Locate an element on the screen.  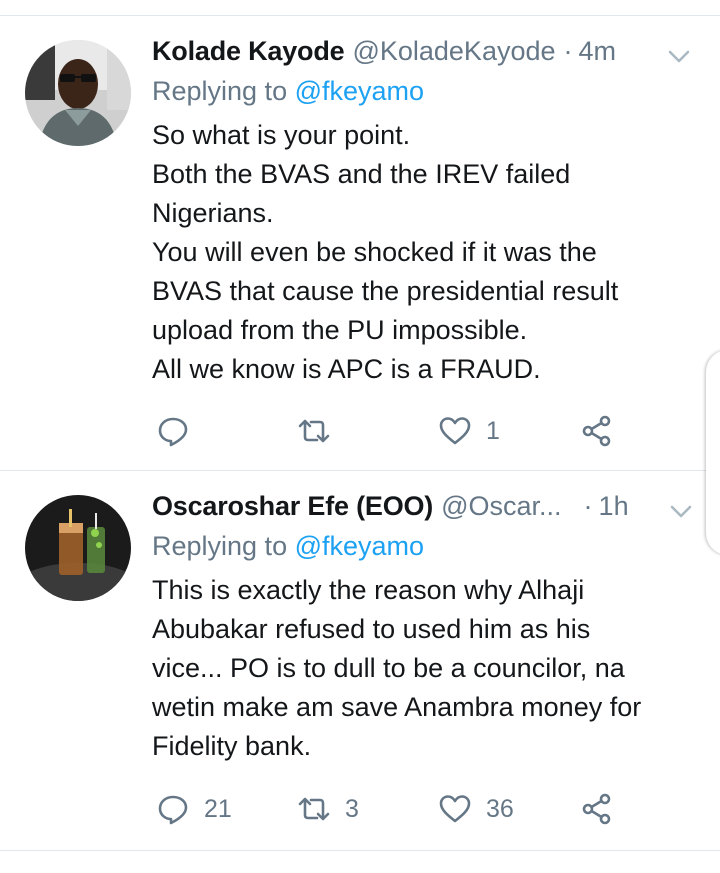
retweet-button is located at coordinates (321, 431).